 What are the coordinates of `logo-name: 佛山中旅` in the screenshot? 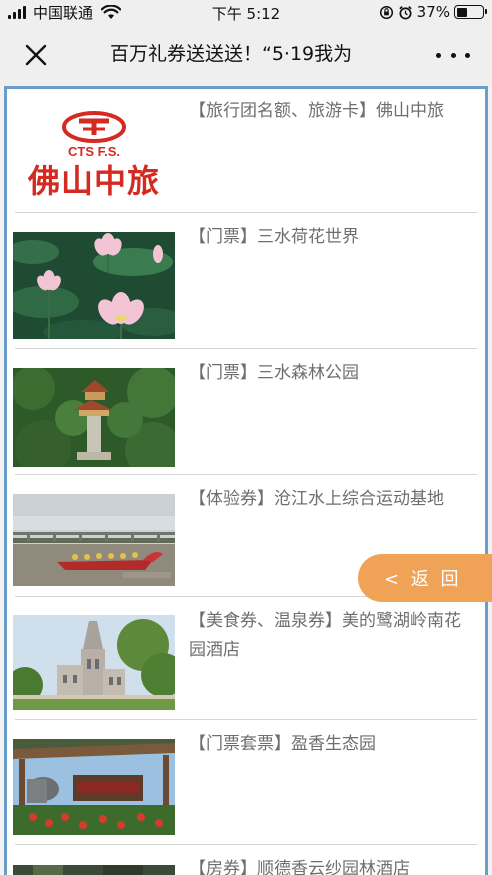 It's located at (93, 181).